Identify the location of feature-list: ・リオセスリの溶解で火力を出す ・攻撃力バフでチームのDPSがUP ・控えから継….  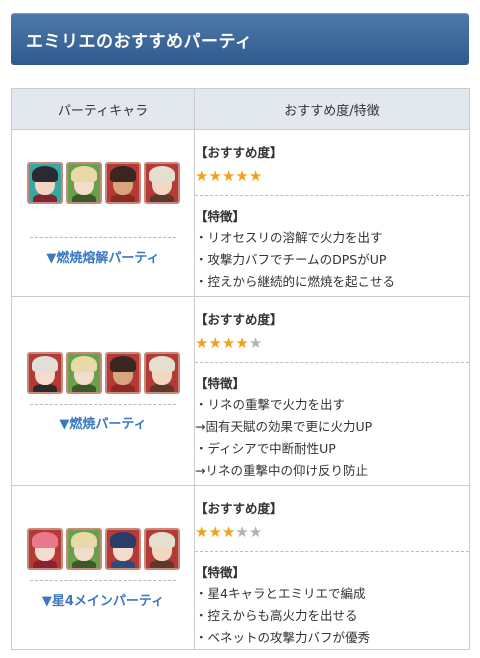
(332, 260).